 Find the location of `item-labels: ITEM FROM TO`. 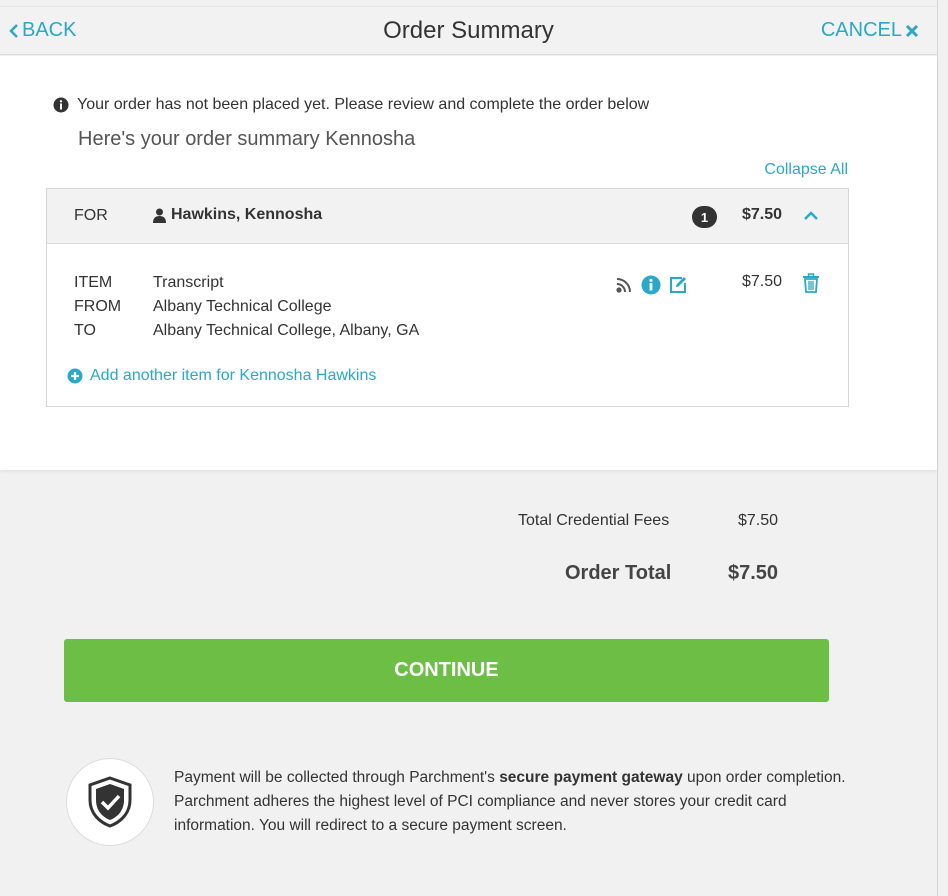

item-labels: ITEM FROM TO is located at coordinates (97, 307).